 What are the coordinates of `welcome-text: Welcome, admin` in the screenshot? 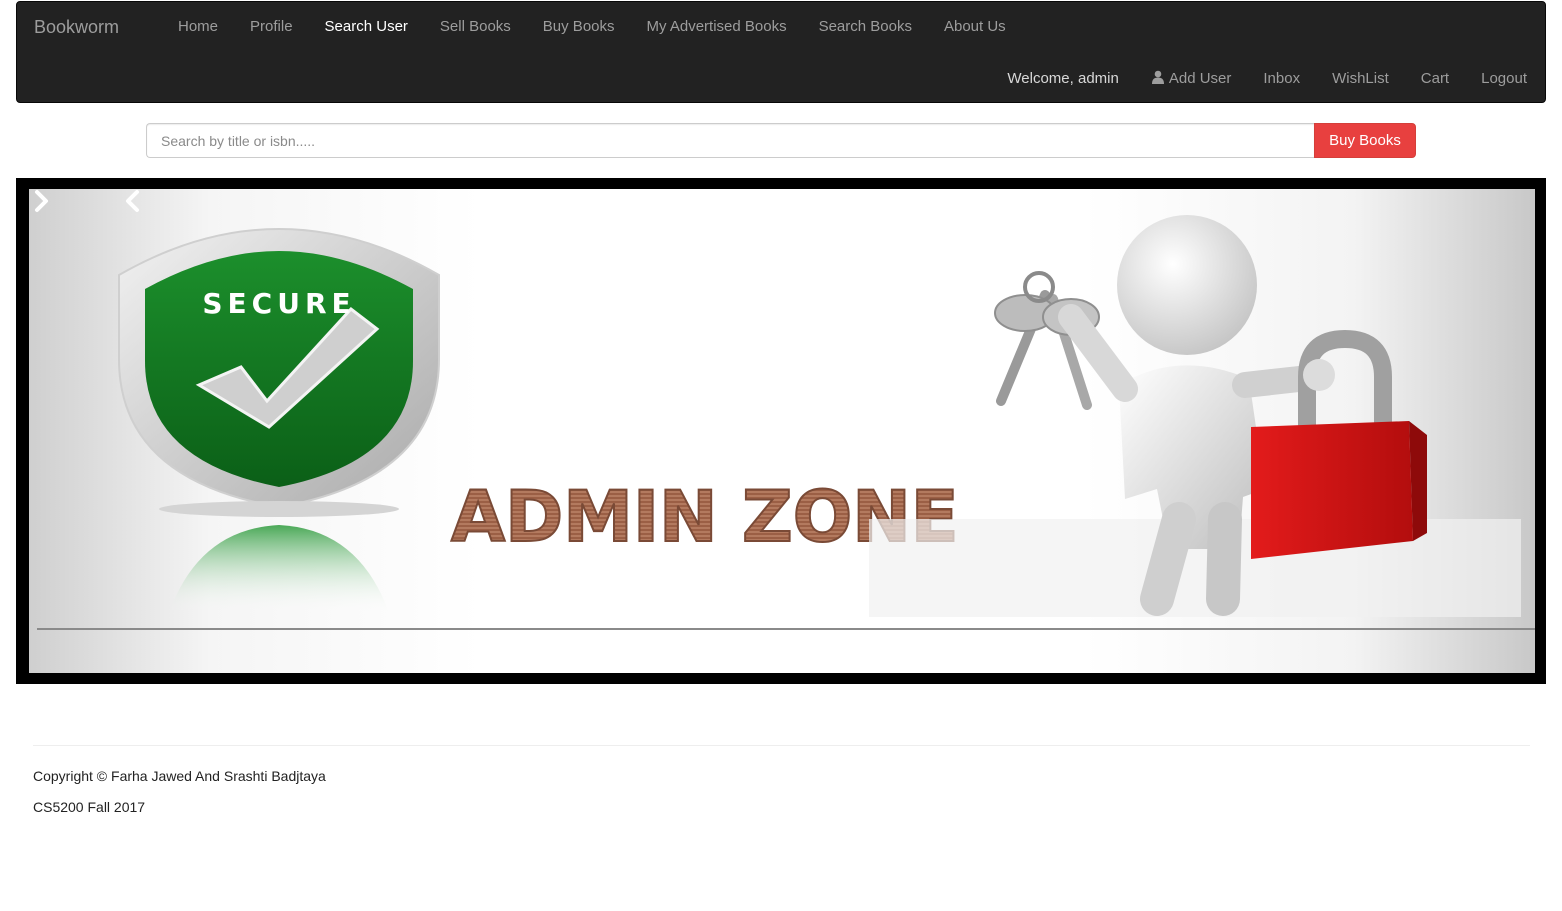 It's located at (1063, 78).